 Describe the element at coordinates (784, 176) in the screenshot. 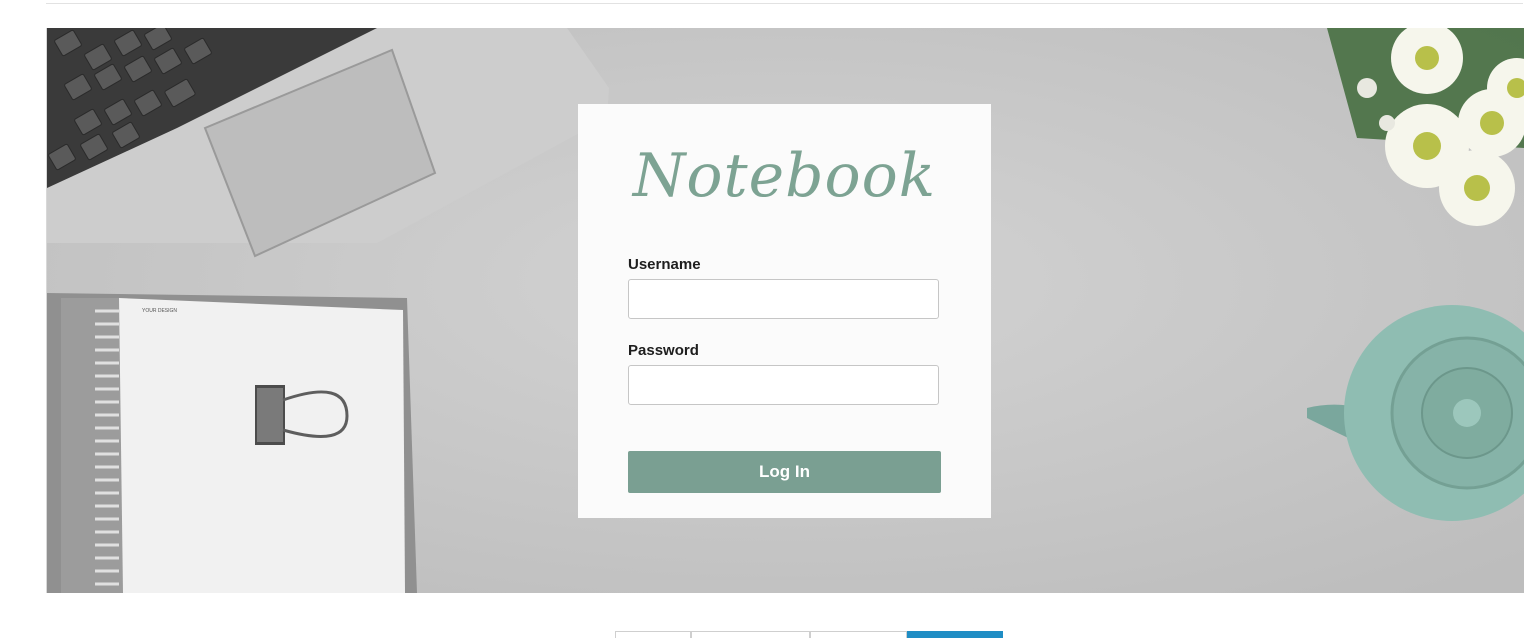

I see `notebook-logo: Notebook` at that location.